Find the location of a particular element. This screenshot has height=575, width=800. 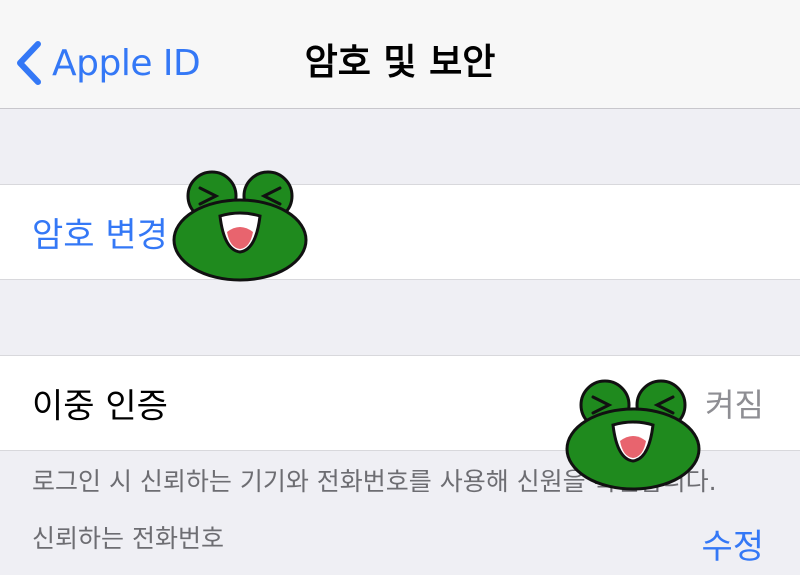

two-factor-label: 이중 인증 is located at coordinates (100, 406).